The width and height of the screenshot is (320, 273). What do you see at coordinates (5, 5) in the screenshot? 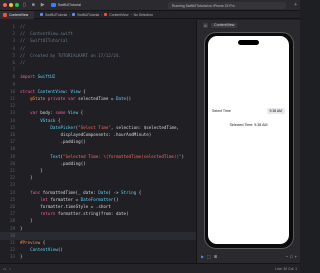
I see `close-window-button` at bounding box center [5, 5].